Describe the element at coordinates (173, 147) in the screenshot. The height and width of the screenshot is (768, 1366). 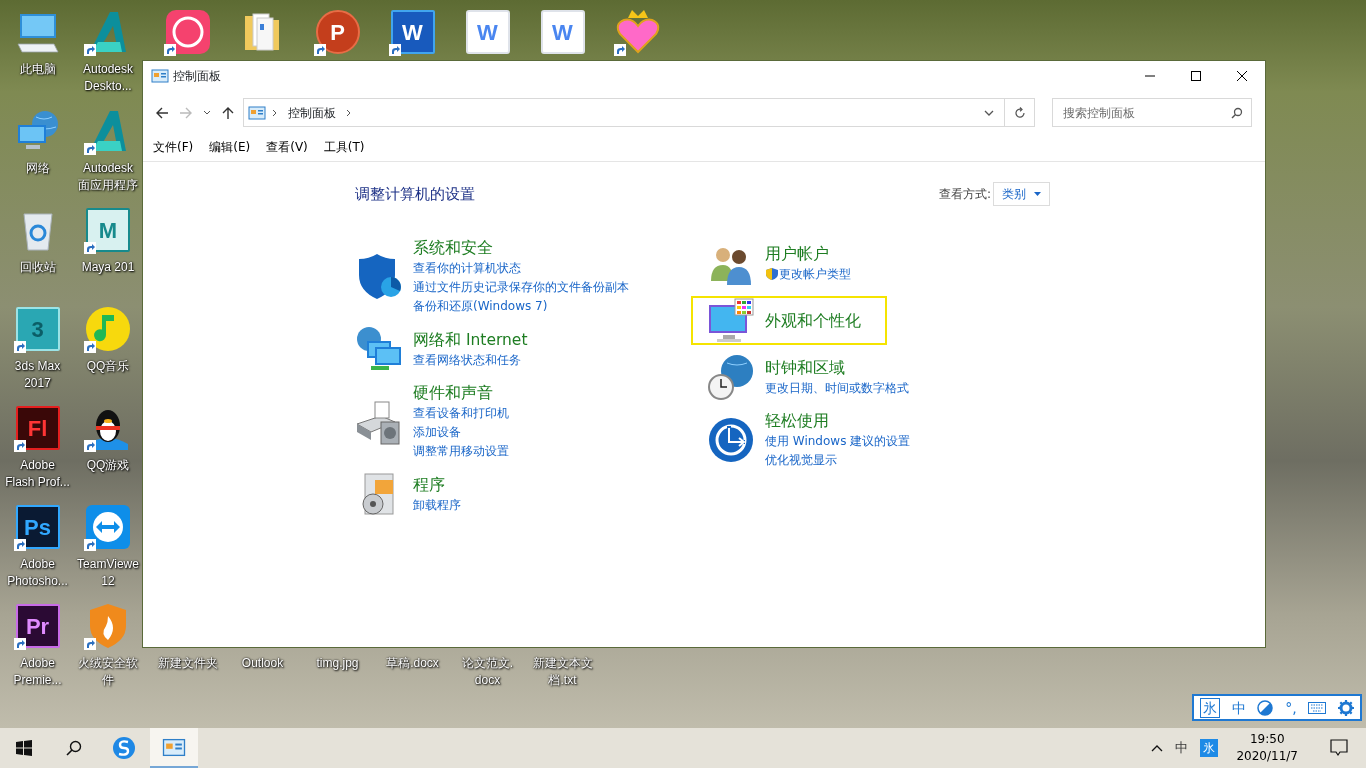
I see `menu-item: 文件(F)` at that location.